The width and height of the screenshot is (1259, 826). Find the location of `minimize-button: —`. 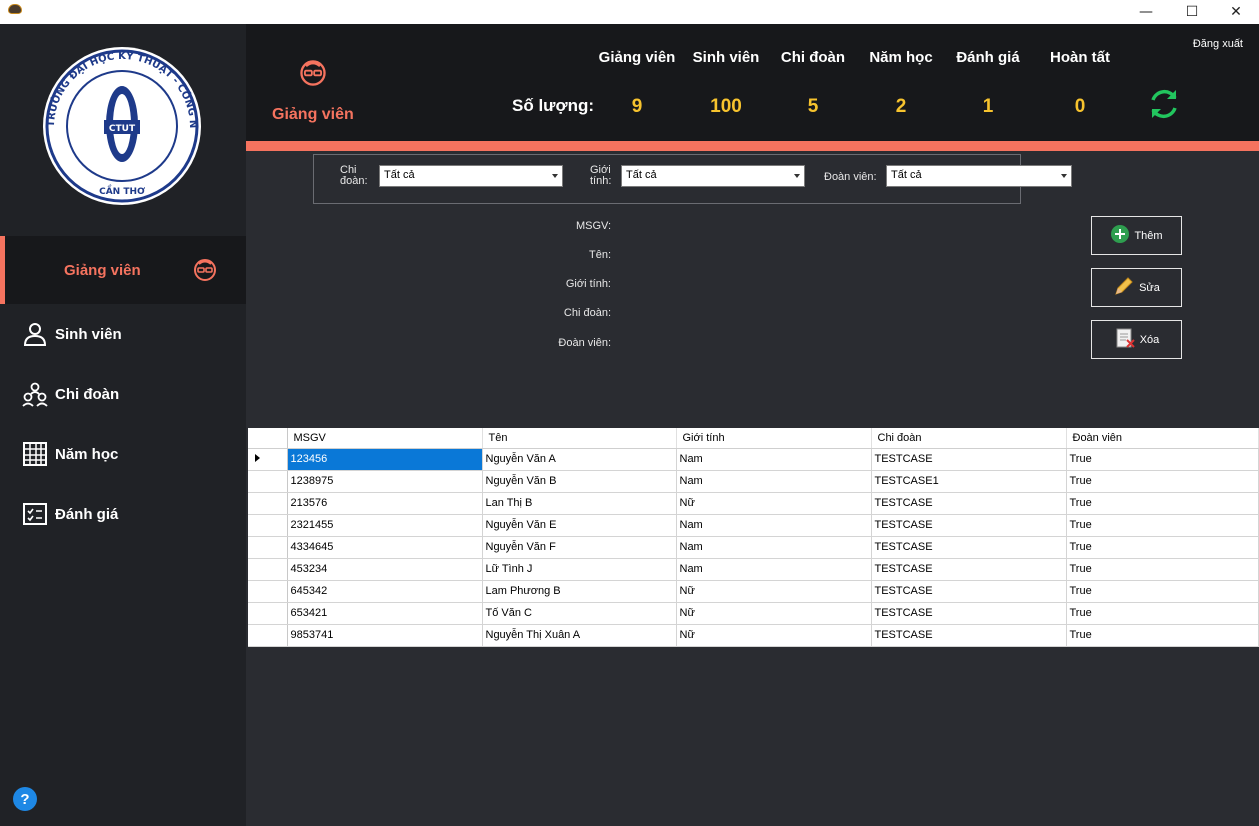

minimize-button: — is located at coordinates (1146, 12).